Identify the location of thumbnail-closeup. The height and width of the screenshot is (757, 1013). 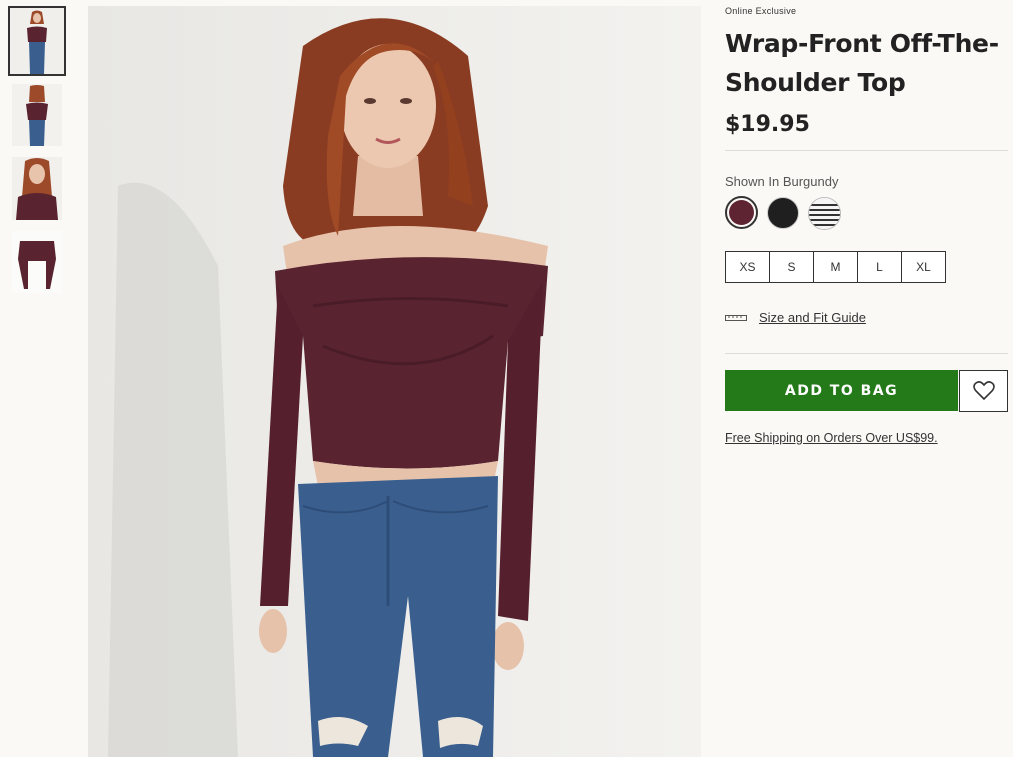
(37, 188).